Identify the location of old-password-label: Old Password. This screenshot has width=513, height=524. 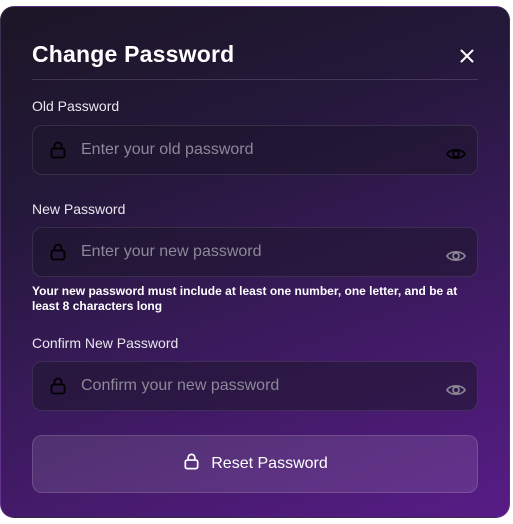
(76, 106).